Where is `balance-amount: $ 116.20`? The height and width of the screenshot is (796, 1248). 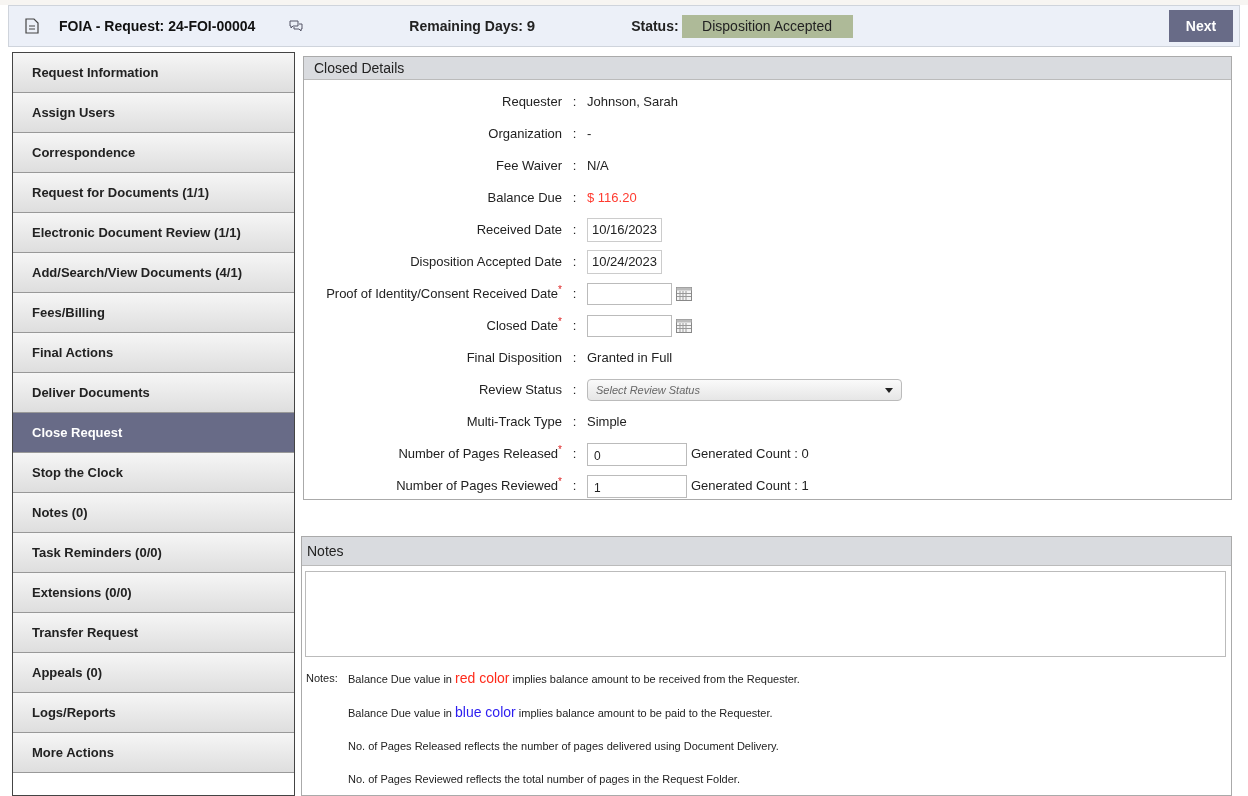 balance-amount: $ 116.20 is located at coordinates (612, 198).